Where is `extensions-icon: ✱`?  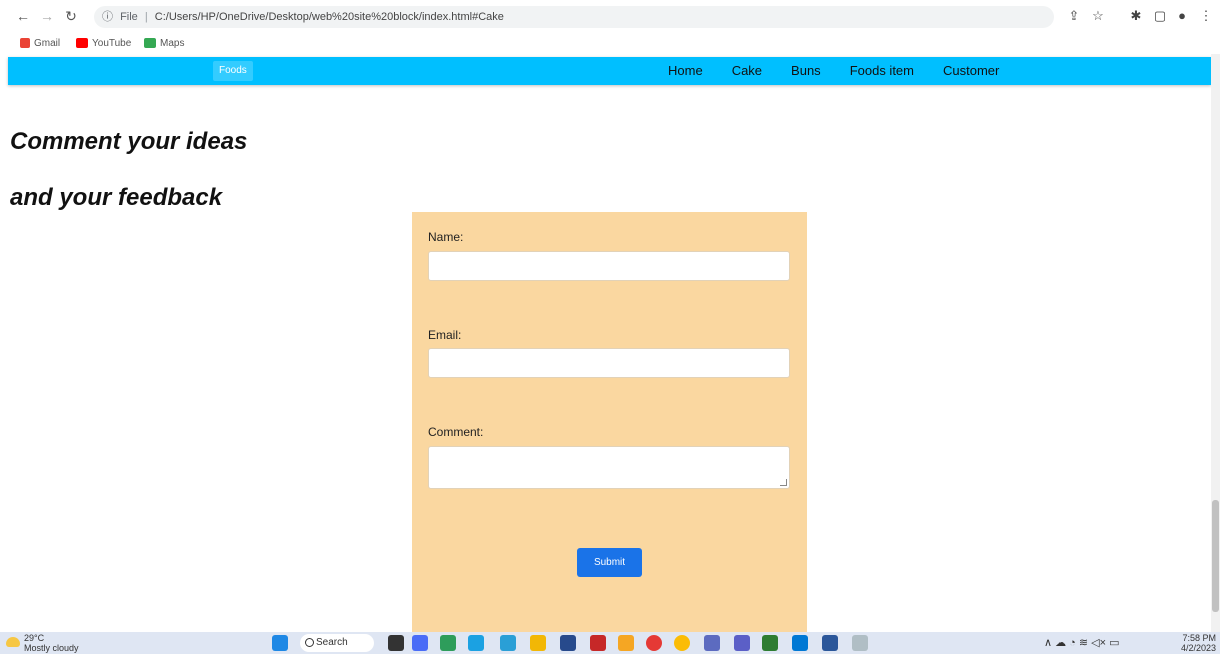
extensions-icon: ✱ is located at coordinates (1136, 16).